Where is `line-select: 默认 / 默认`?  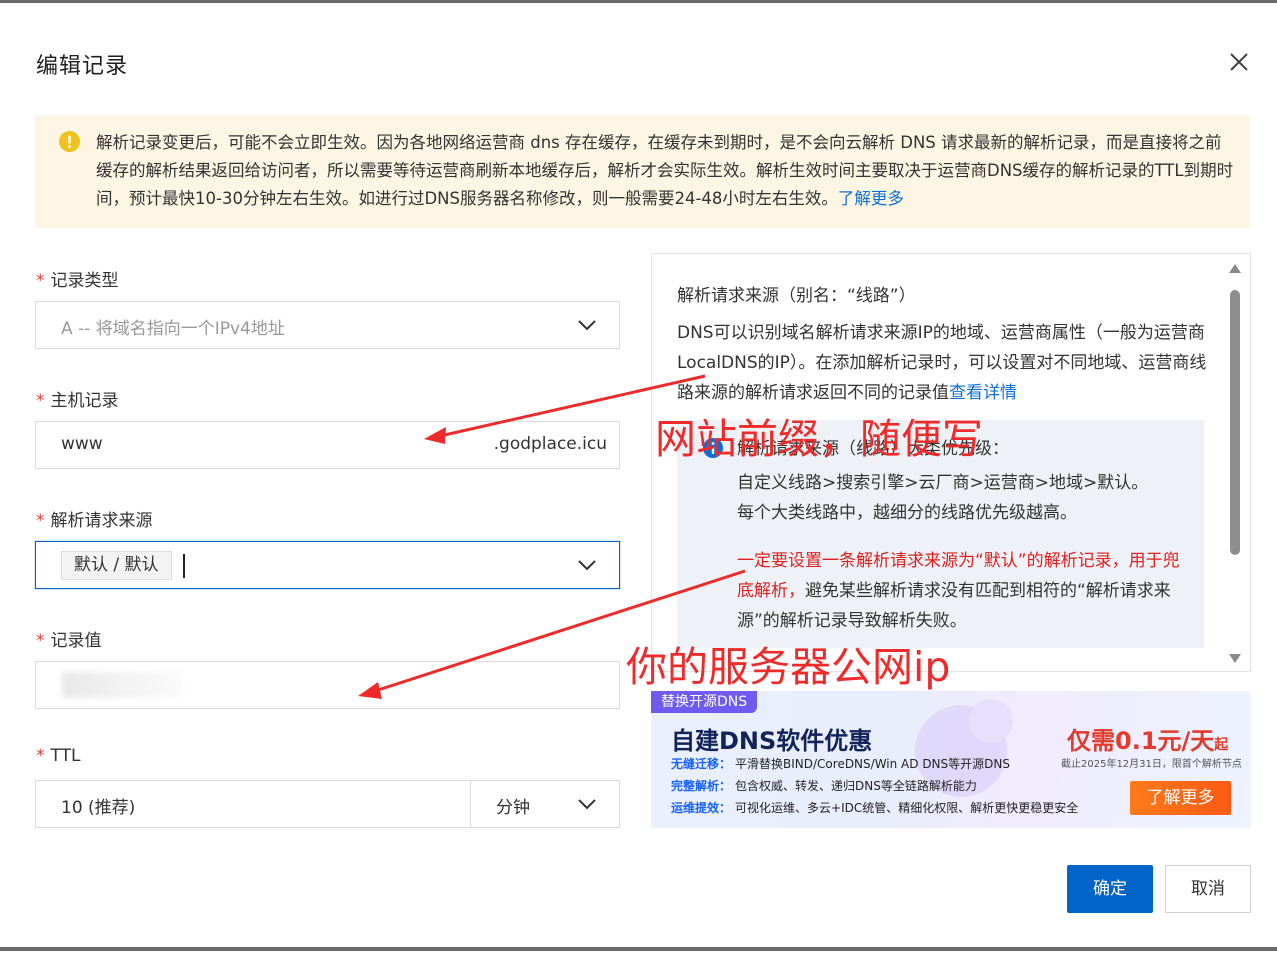
line-select: 默认 / 默认 is located at coordinates (327, 565).